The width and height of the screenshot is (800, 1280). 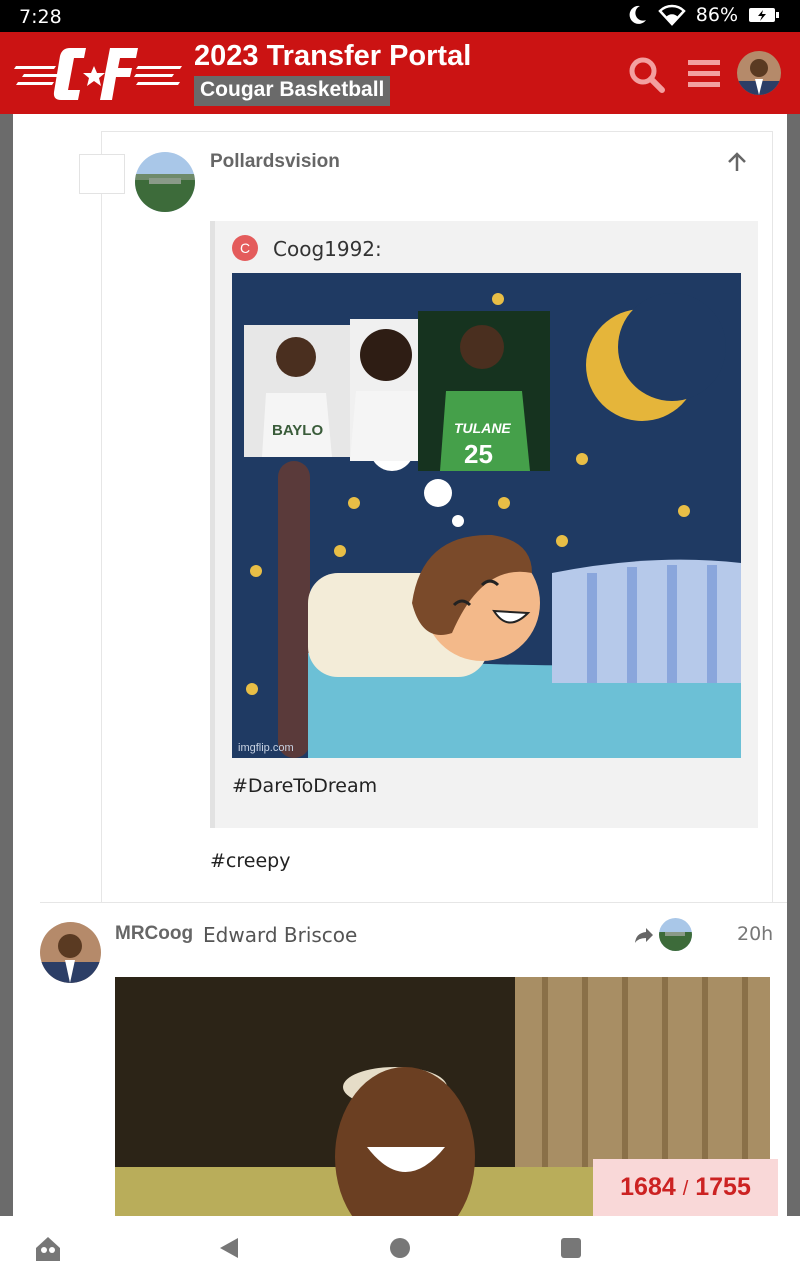 I want to click on category-badge: Cougar Basketball, so click(x=292, y=91).